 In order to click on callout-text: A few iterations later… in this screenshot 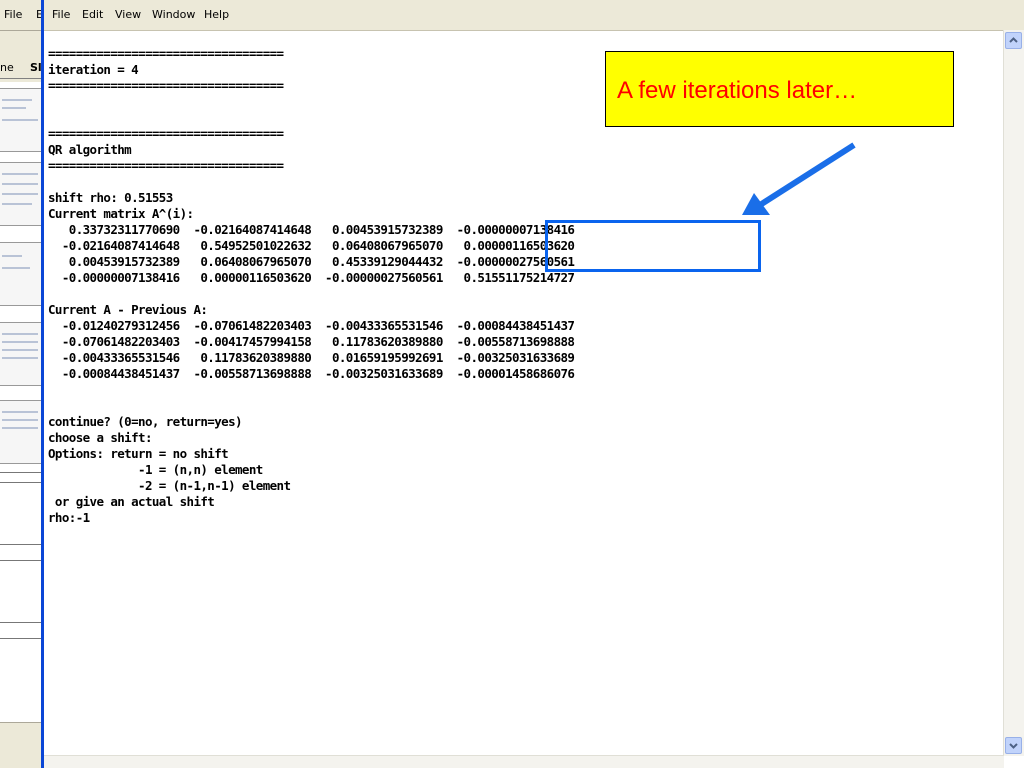, I will do `click(737, 90)`.